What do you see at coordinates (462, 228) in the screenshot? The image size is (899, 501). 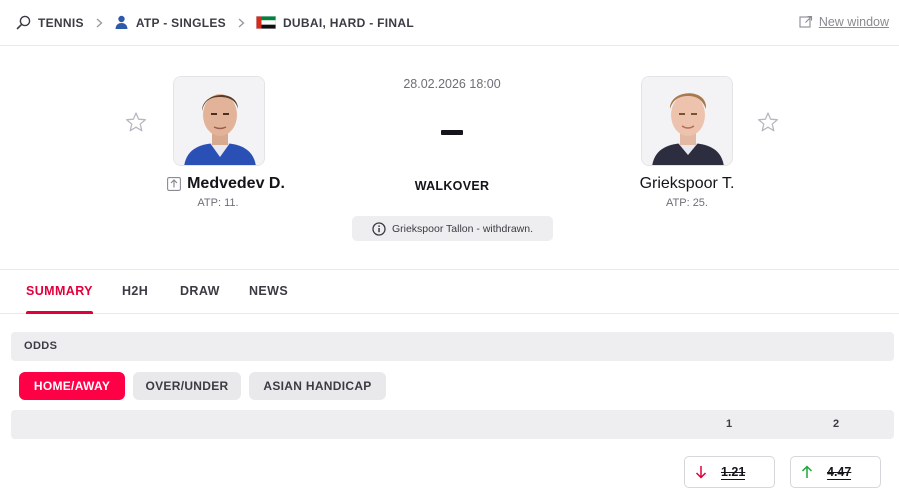 I see `match-info-text: Griekspoor Tallon - withdrawn.` at bounding box center [462, 228].